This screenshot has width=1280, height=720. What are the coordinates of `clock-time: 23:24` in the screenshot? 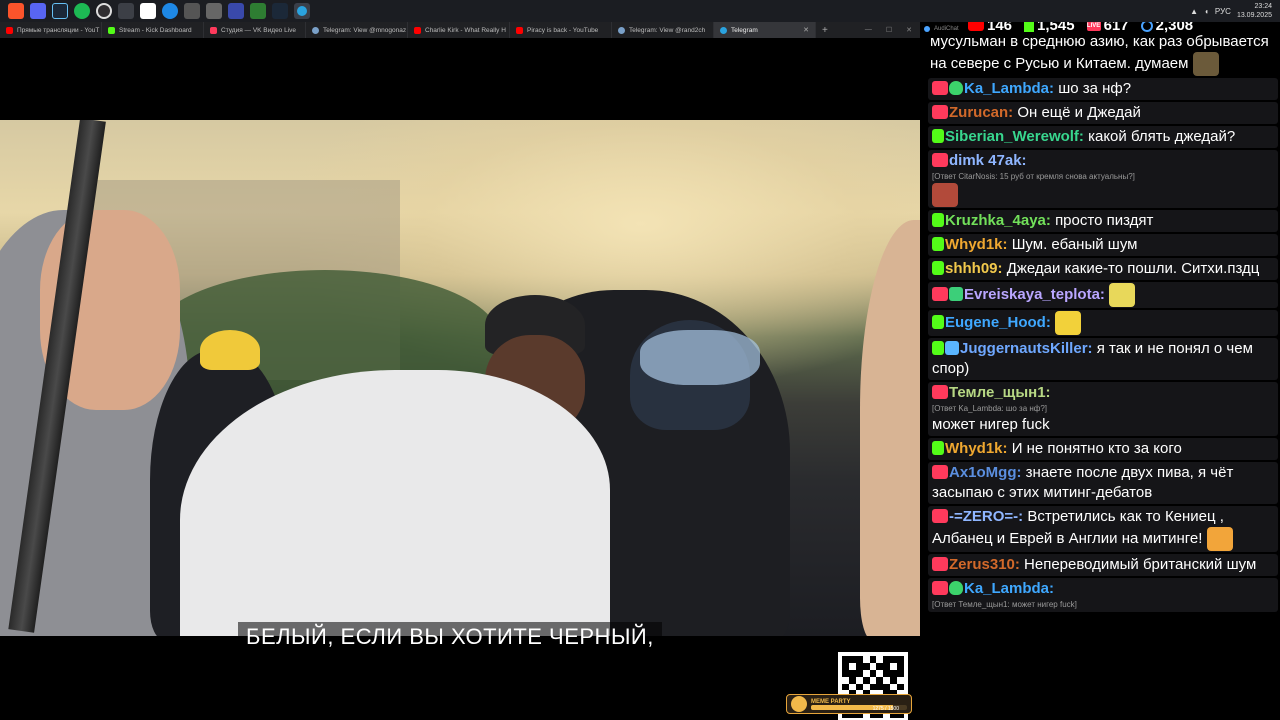 It's located at (1263, 6).